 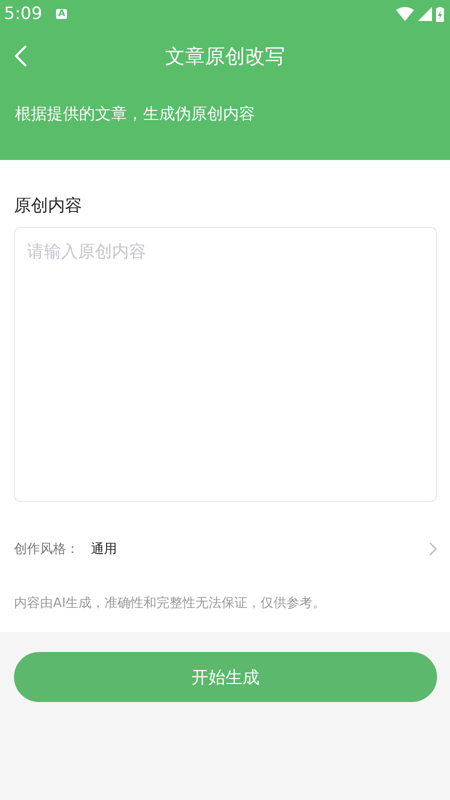 I want to click on wifi-icon, so click(x=405, y=14).